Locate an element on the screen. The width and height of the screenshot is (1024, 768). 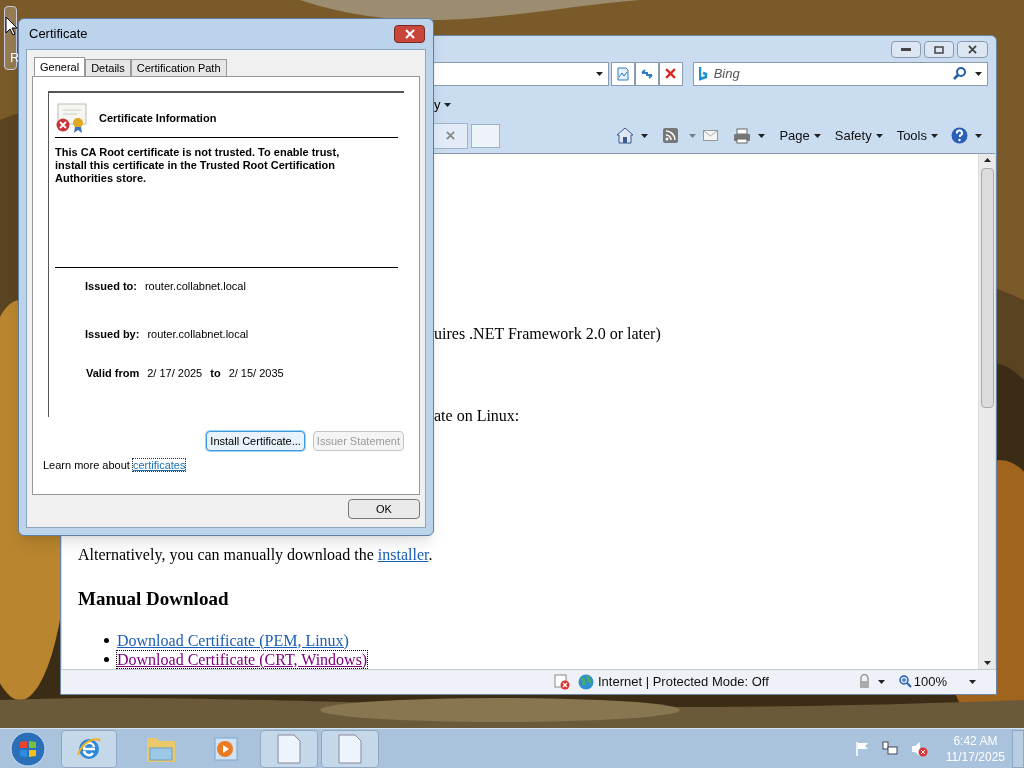
trust-message: This CA Root certificate is not trusted. To enable trust, install this certificate in the Trusted Root Certification Authorities store. is located at coordinates (198, 165).